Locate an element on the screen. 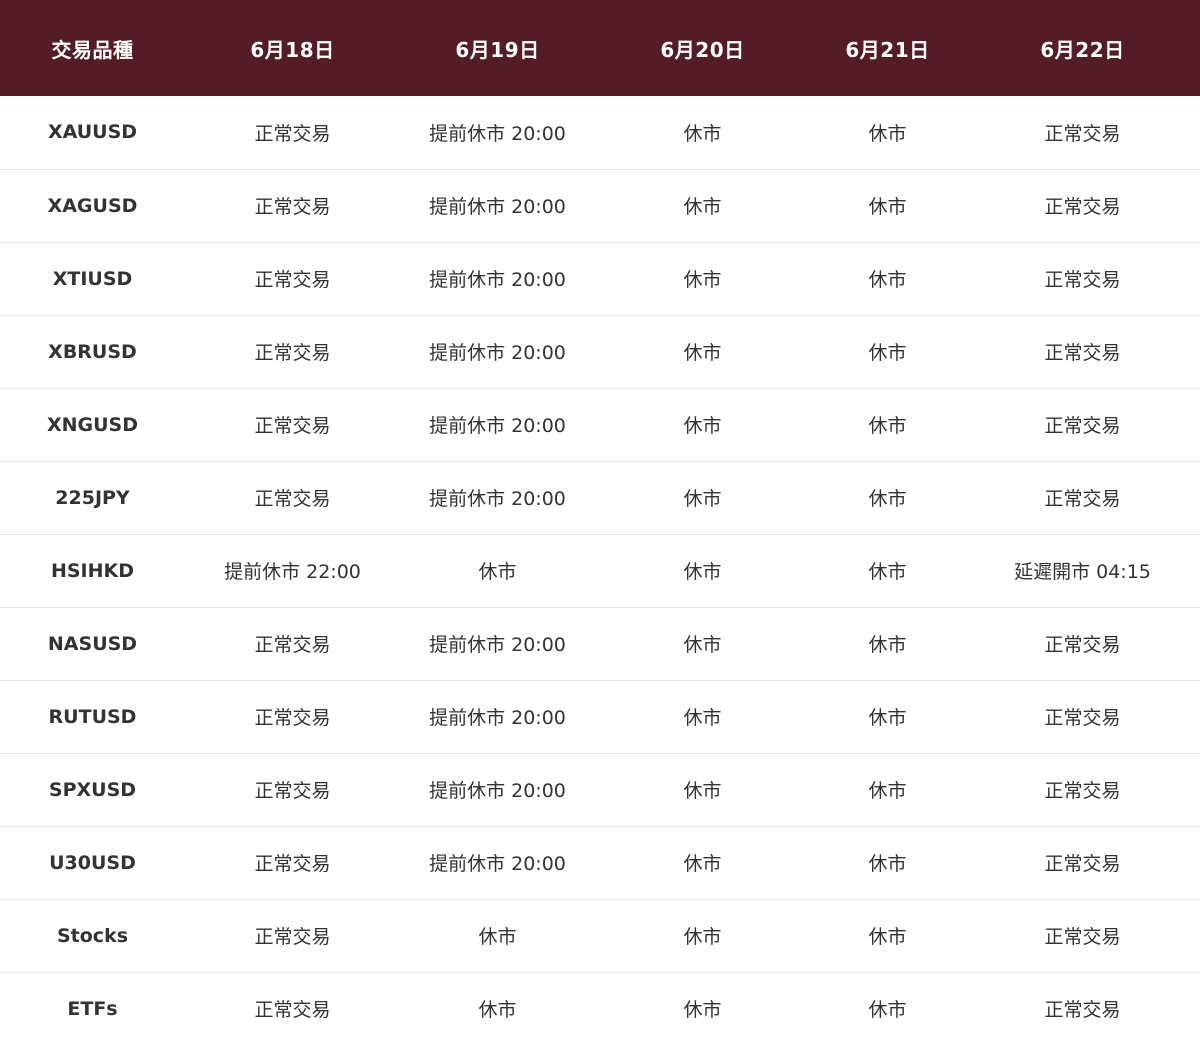  instrument-symbol: XAUUSD is located at coordinates (92, 132).